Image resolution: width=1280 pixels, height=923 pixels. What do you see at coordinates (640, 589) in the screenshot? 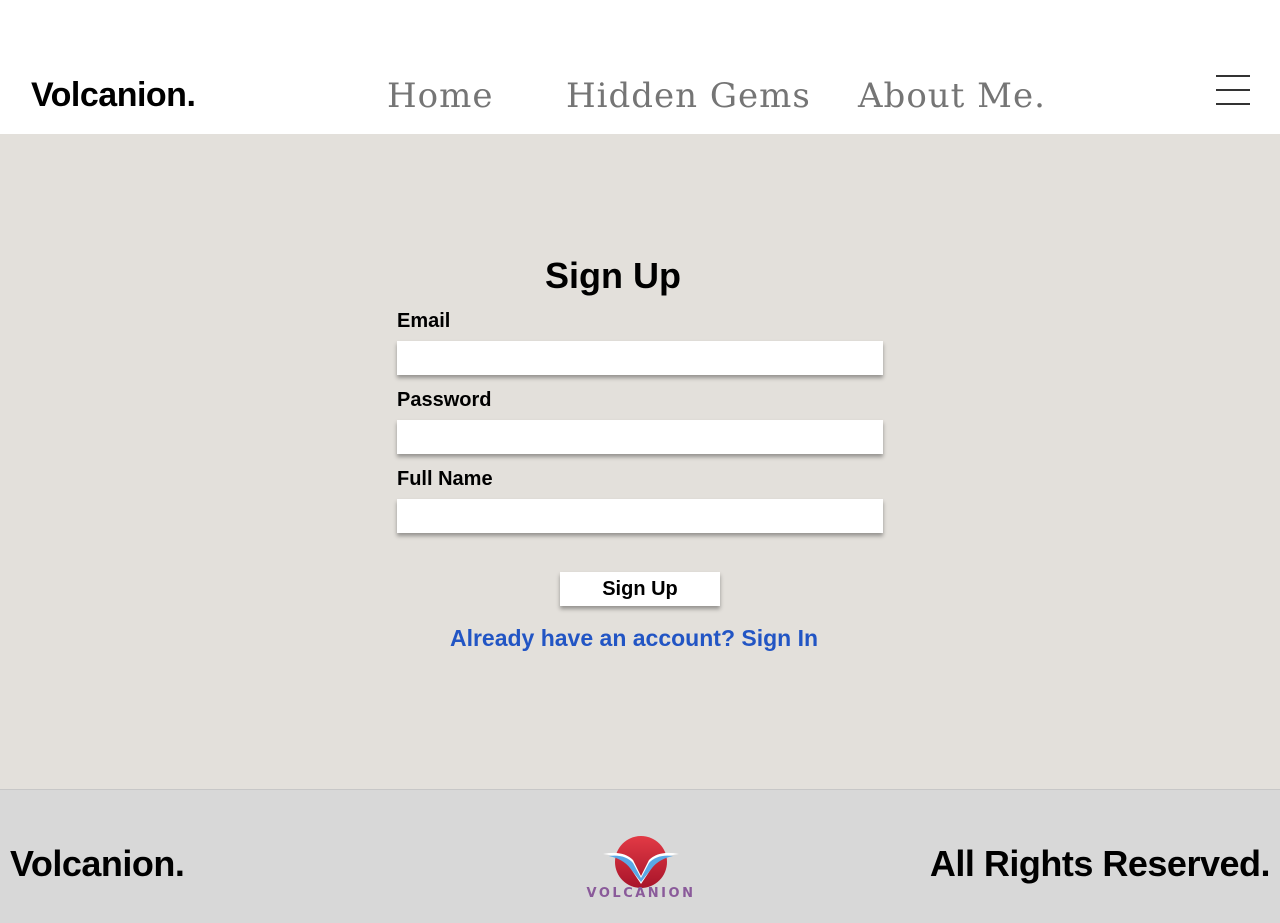
I see `signup-button: Sign Up` at bounding box center [640, 589].